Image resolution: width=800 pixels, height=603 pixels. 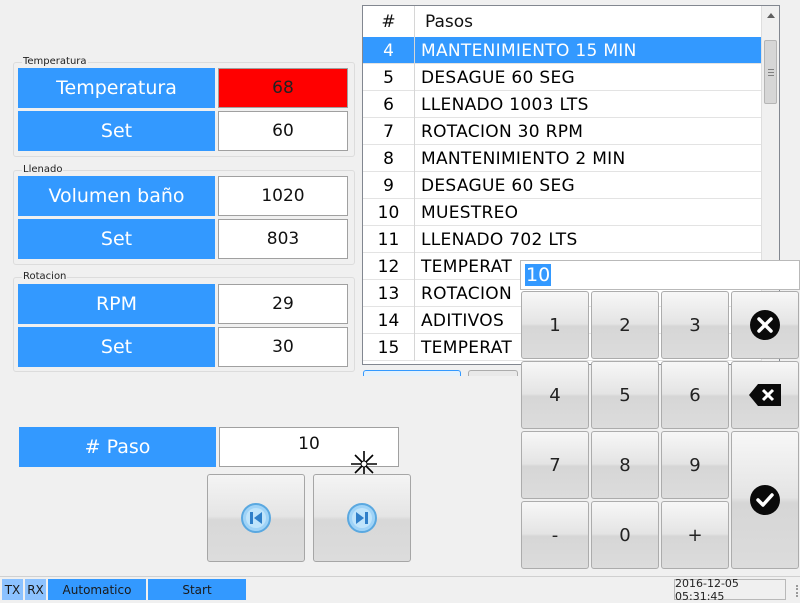 What do you see at coordinates (389, 50) in the screenshot?
I see `step-number: 4` at bounding box center [389, 50].